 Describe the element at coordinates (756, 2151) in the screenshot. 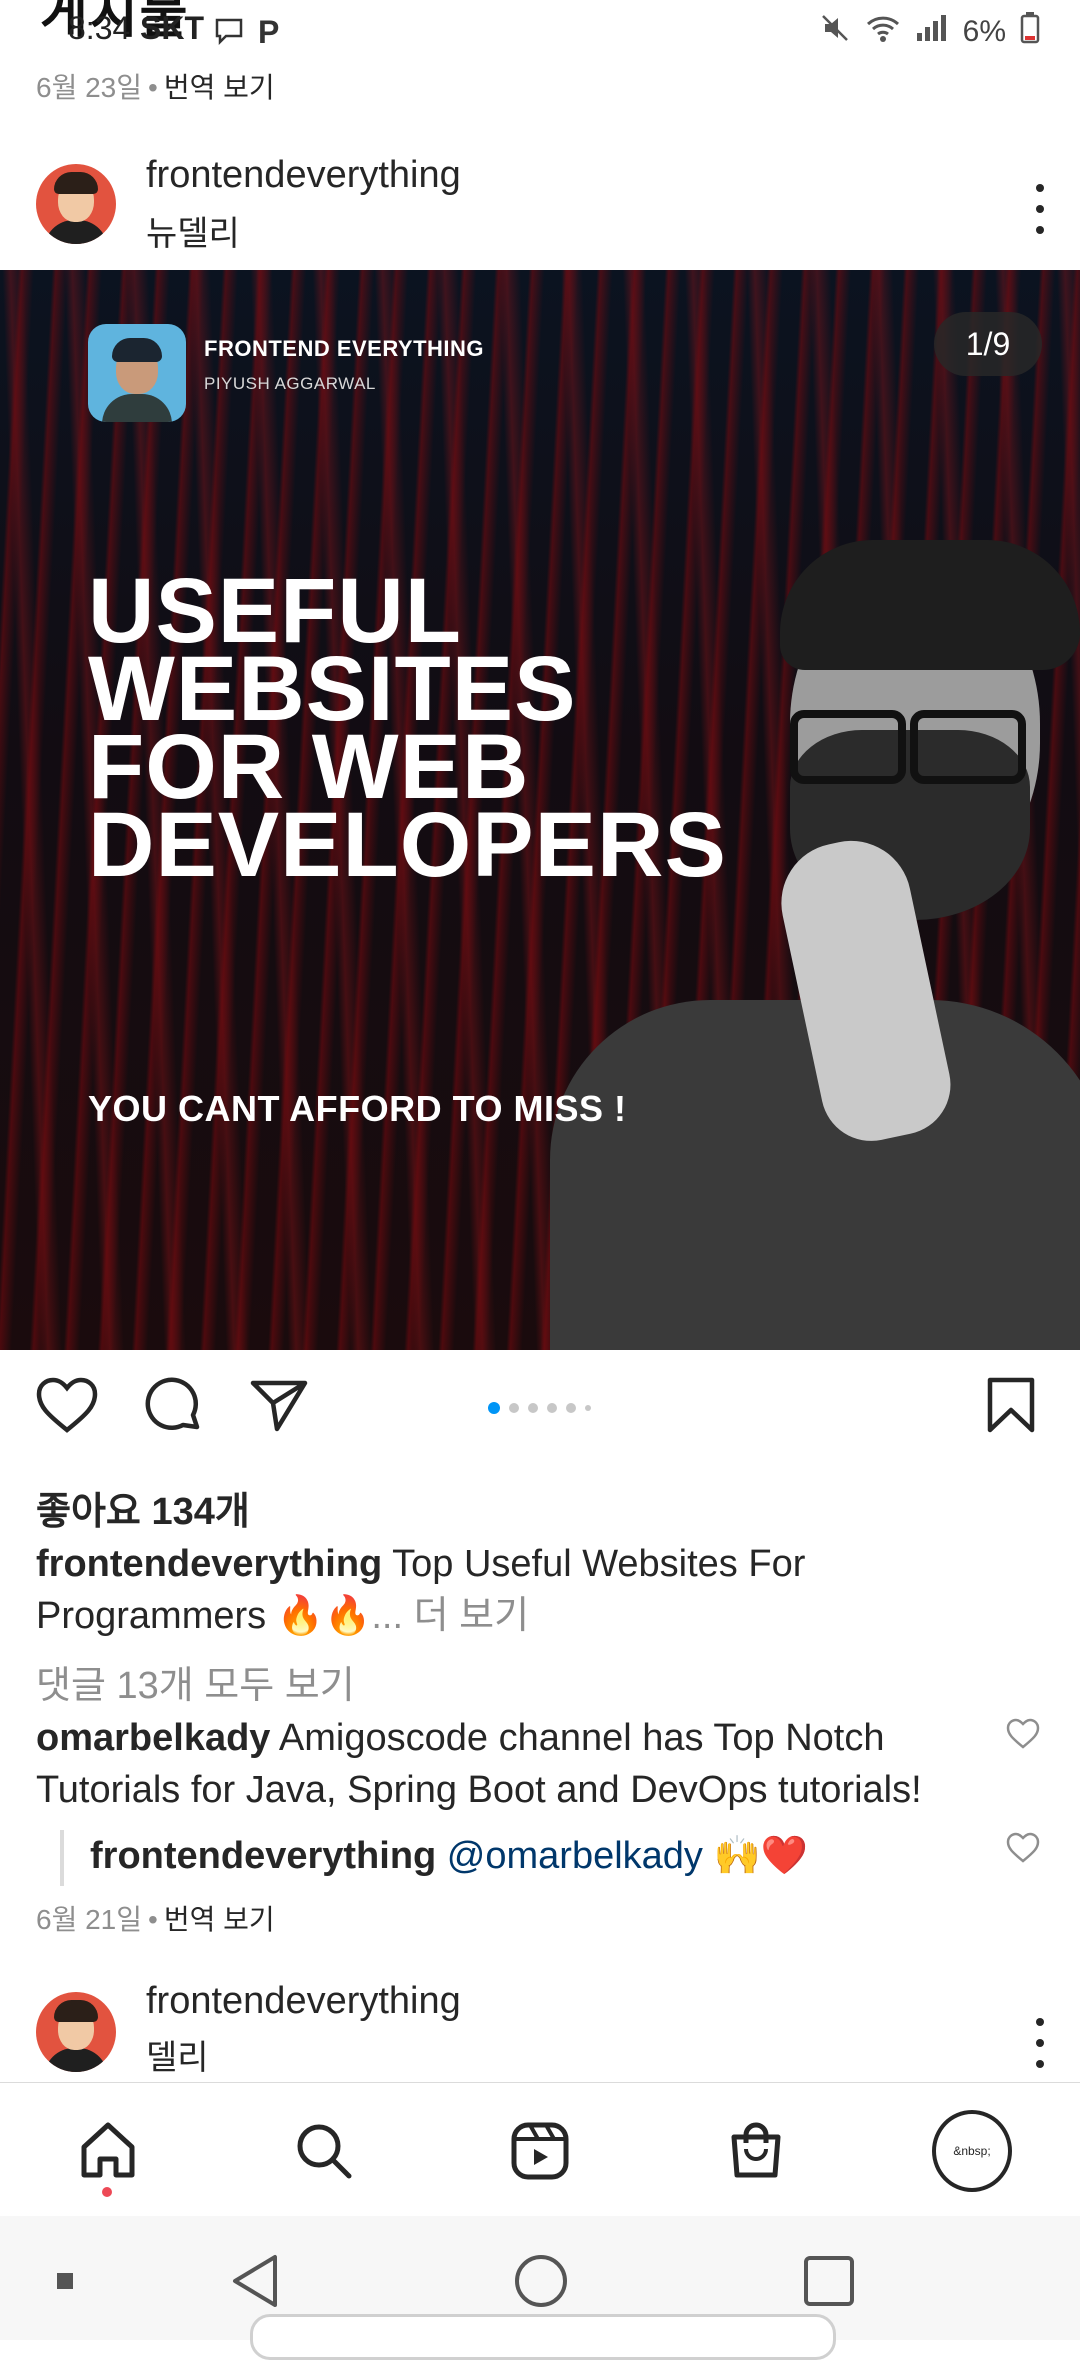

I see `shop-icon` at that location.